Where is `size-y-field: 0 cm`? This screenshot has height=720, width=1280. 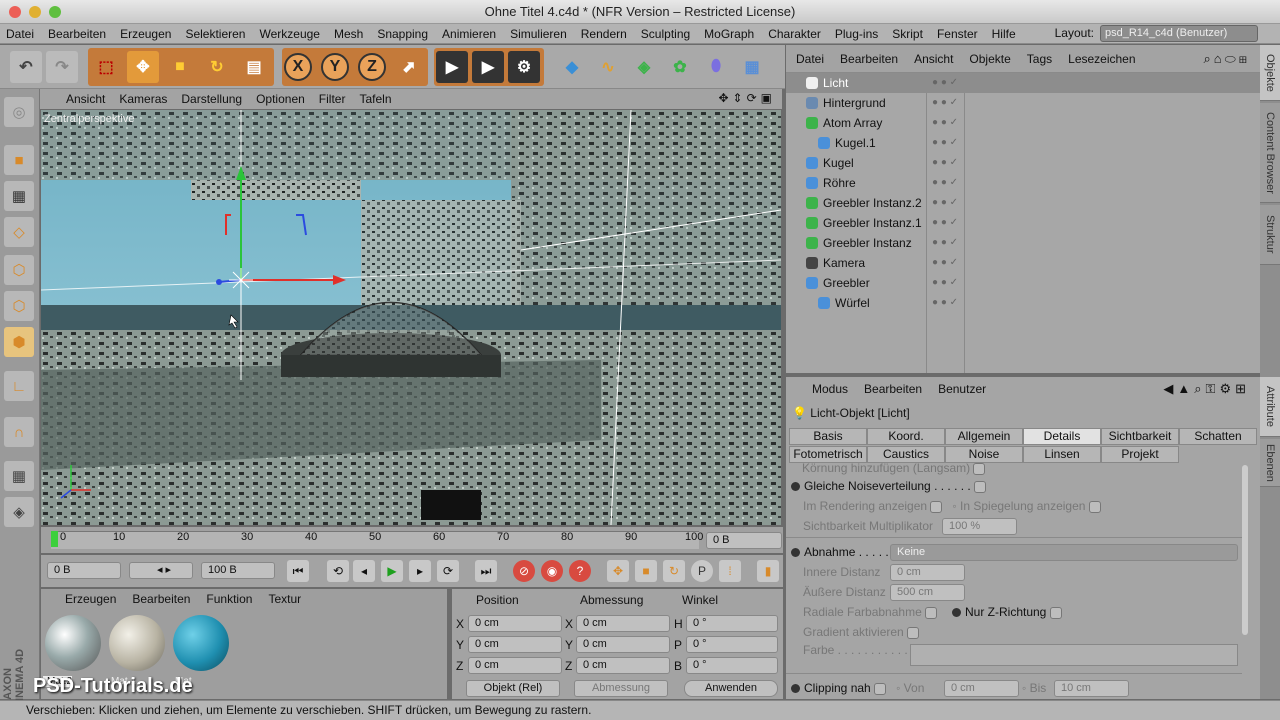
size-y-field: 0 cm is located at coordinates (623, 644).